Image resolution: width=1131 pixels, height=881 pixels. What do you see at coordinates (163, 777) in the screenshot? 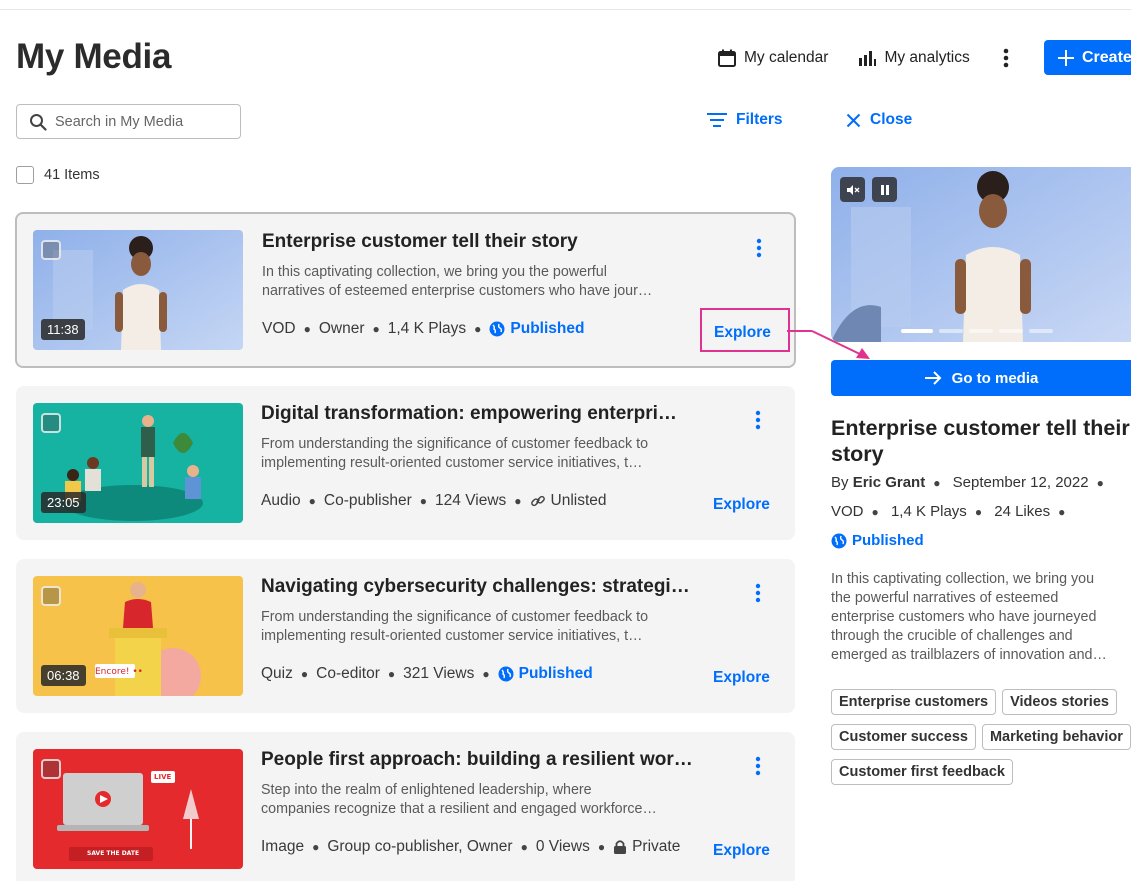
I see `live-badge: LIVE` at bounding box center [163, 777].